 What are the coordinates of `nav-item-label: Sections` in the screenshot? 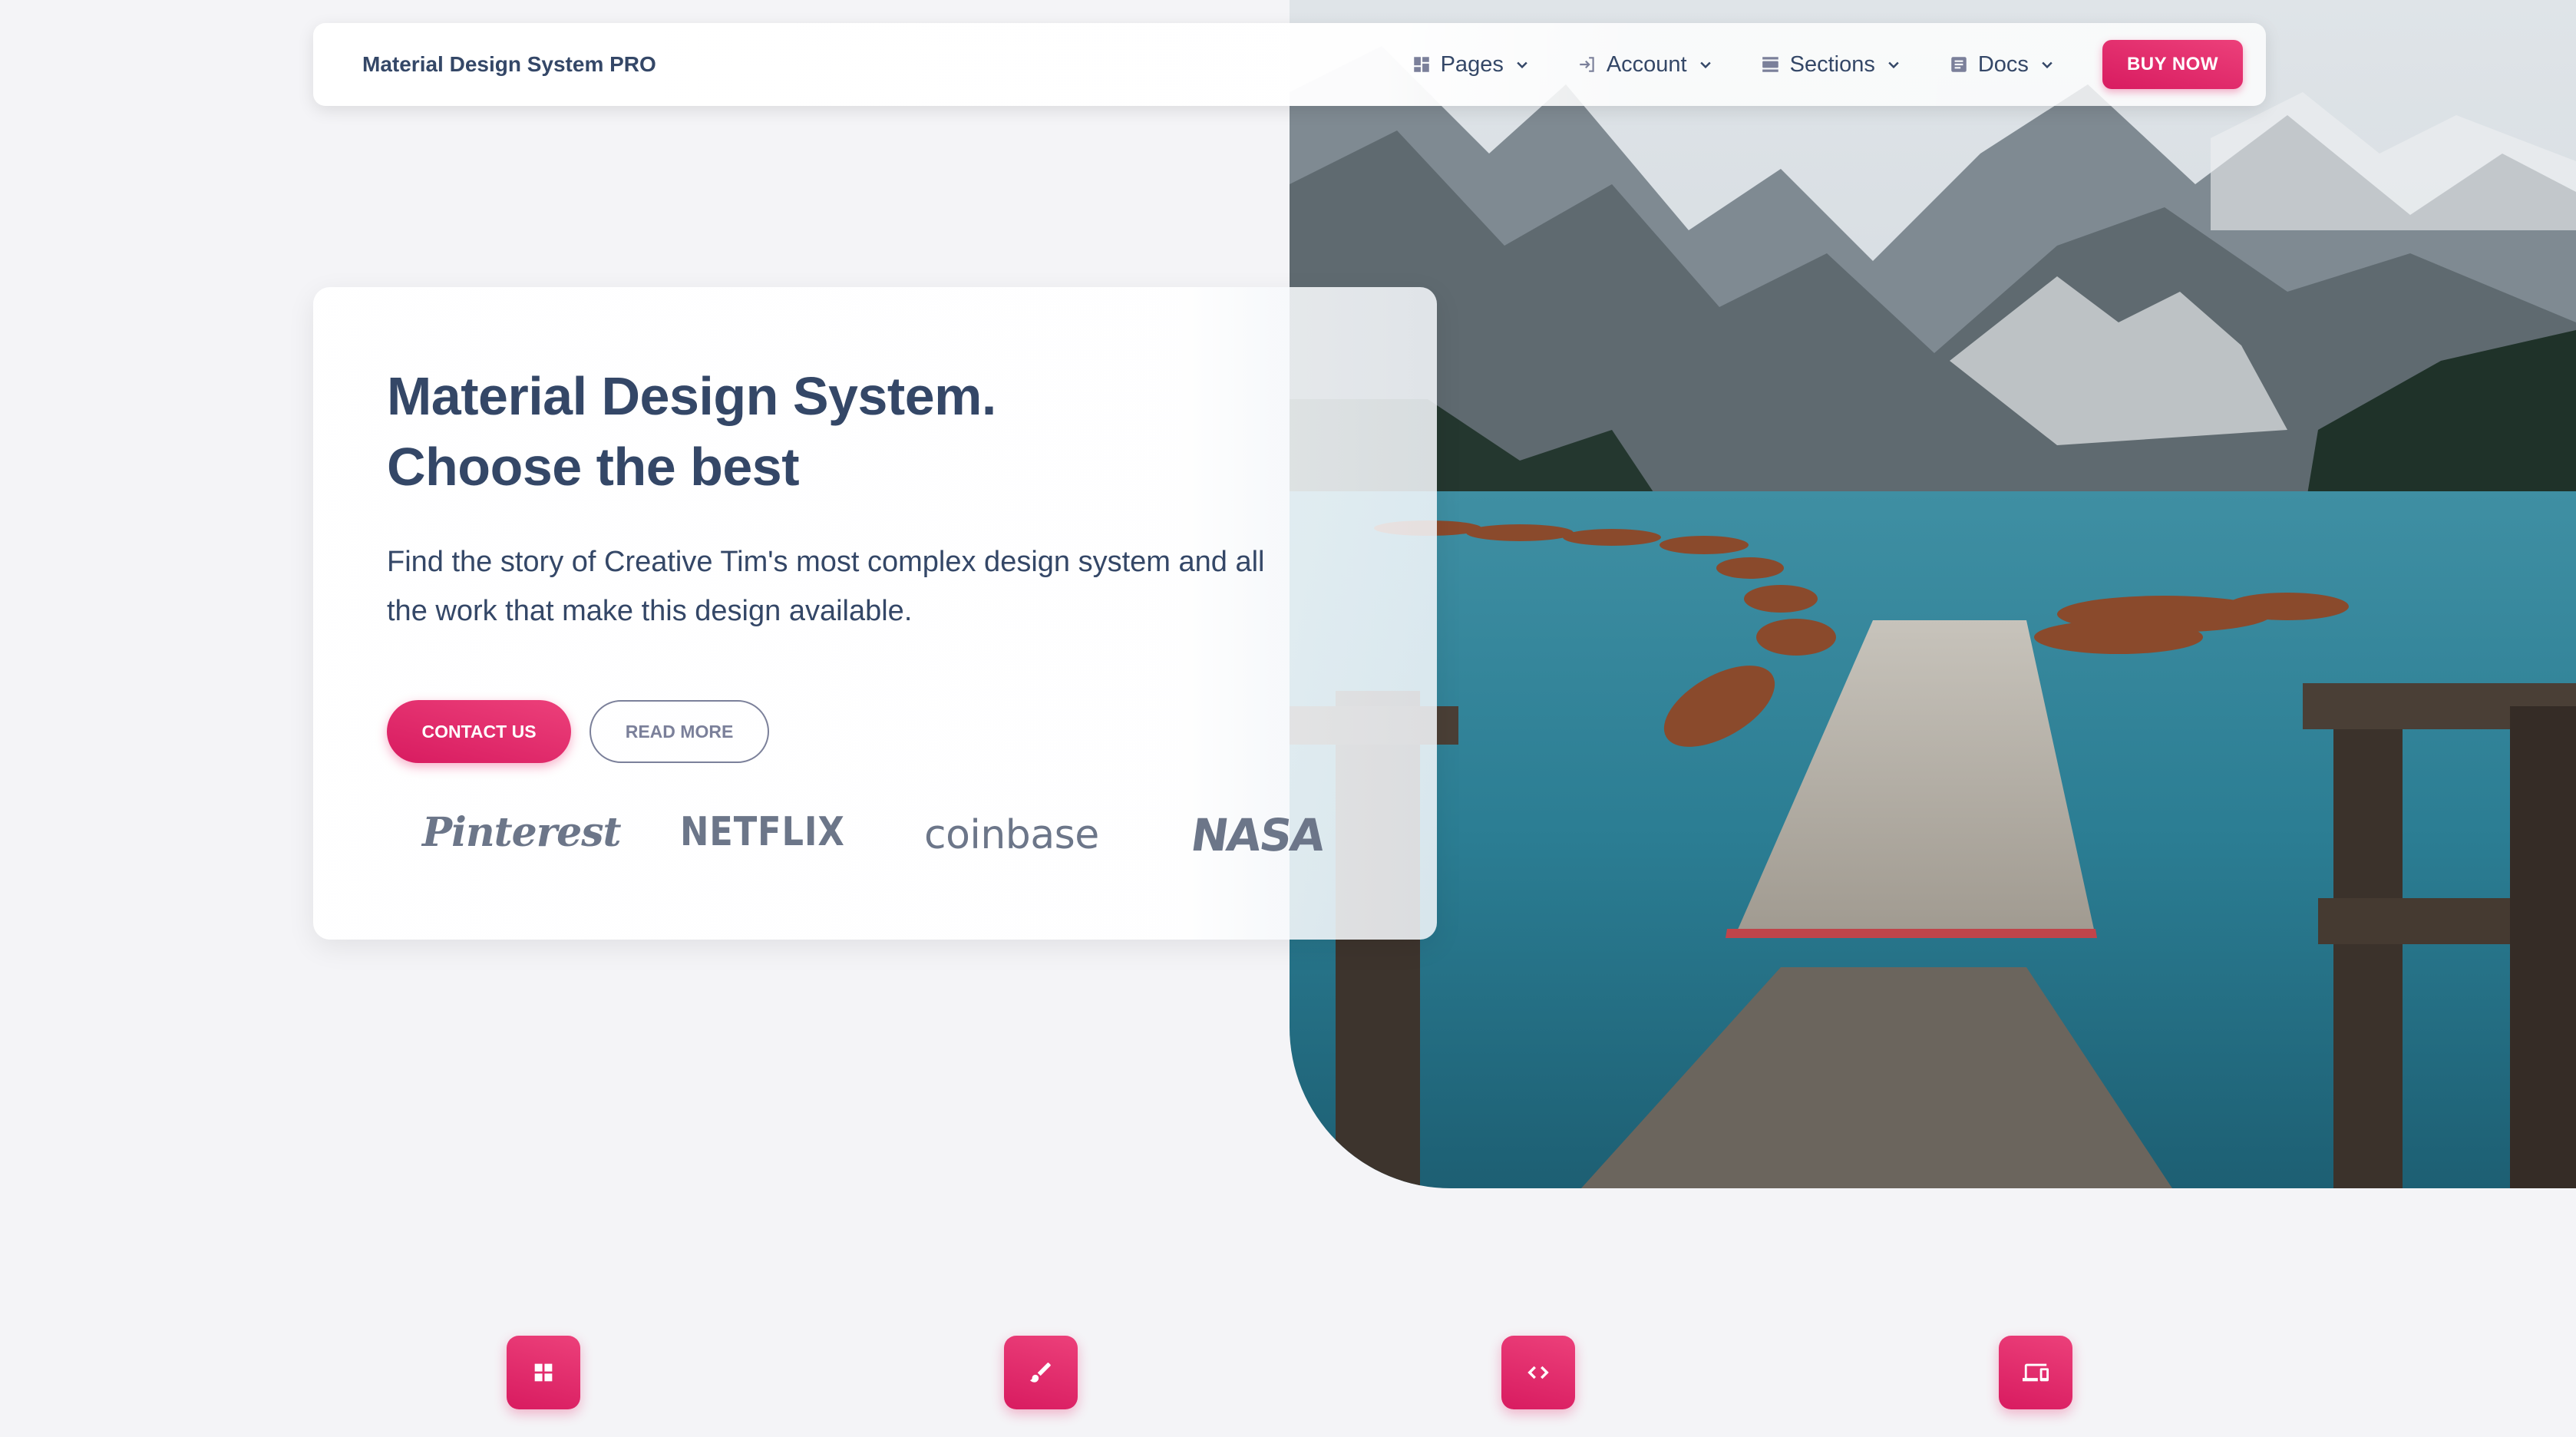 It's located at (1832, 64).